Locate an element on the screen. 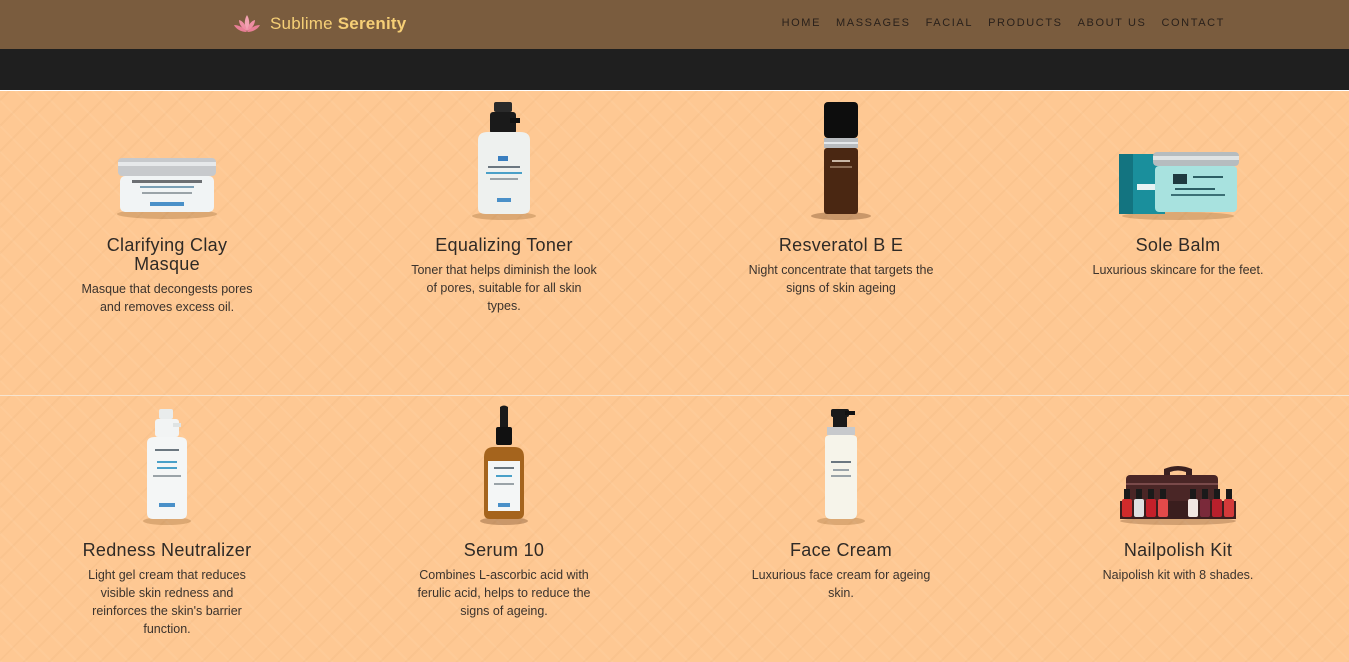  brand-logo-link: Sublime Serenity is located at coordinates (319, 24).